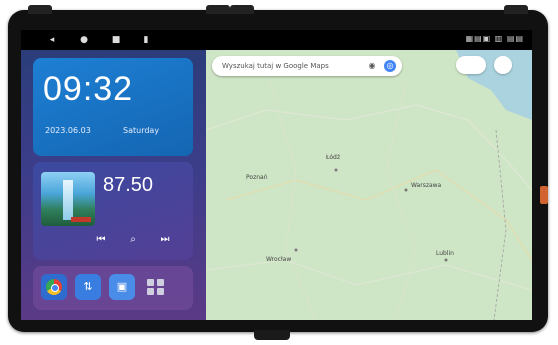 The image size is (558, 345). Describe the element at coordinates (122, 287) in the screenshot. I see `gallery-icon: ▣` at that location.